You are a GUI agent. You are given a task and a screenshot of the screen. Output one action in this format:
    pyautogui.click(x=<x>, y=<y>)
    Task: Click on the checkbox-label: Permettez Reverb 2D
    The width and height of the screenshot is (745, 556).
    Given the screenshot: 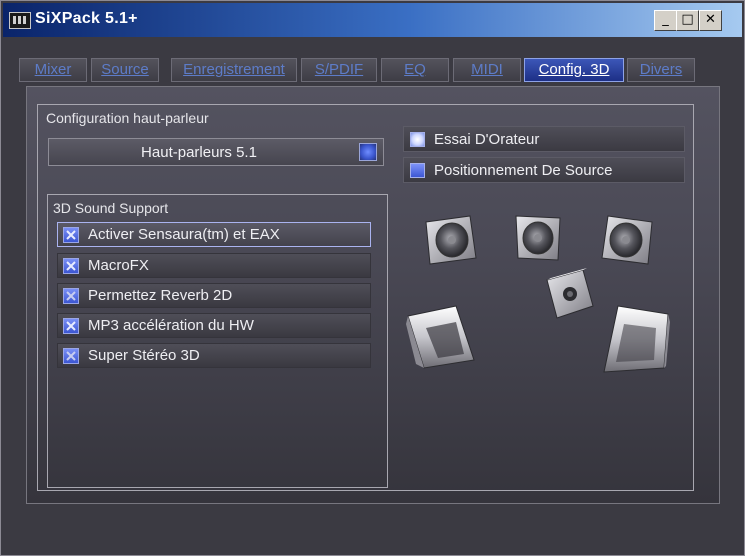 What is the action you would take?
    pyautogui.click(x=160, y=295)
    